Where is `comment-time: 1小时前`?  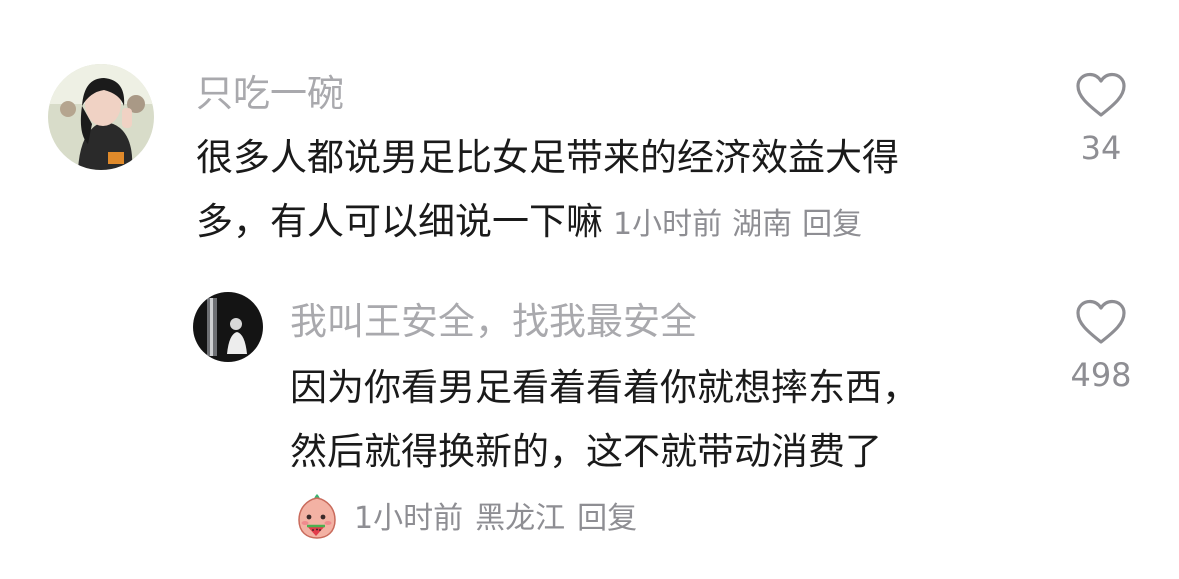
comment-time: 1小时前 is located at coordinates (668, 224).